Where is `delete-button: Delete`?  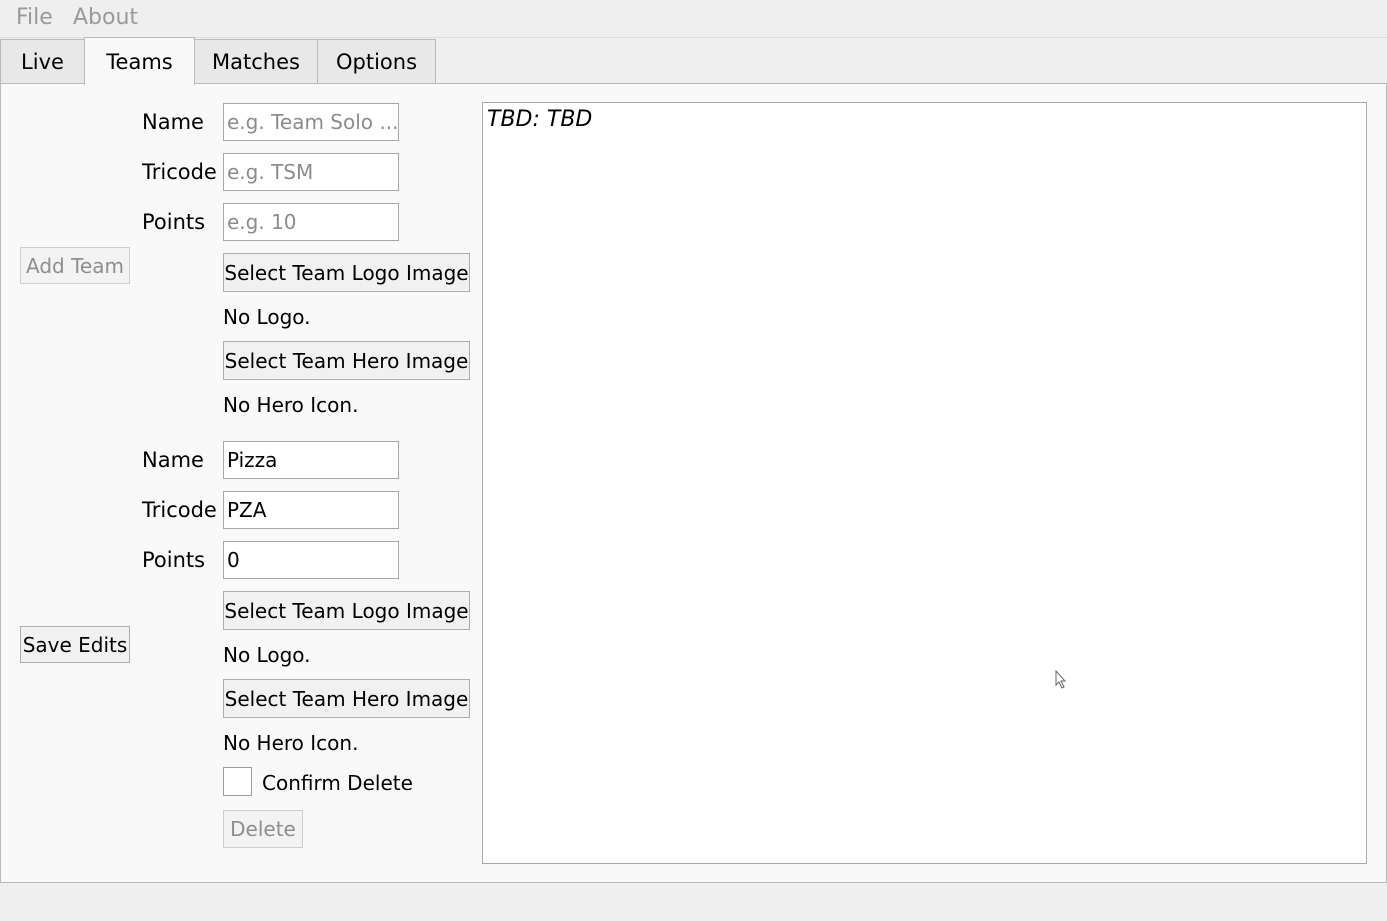 delete-button: Delete is located at coordinates (263, 829).